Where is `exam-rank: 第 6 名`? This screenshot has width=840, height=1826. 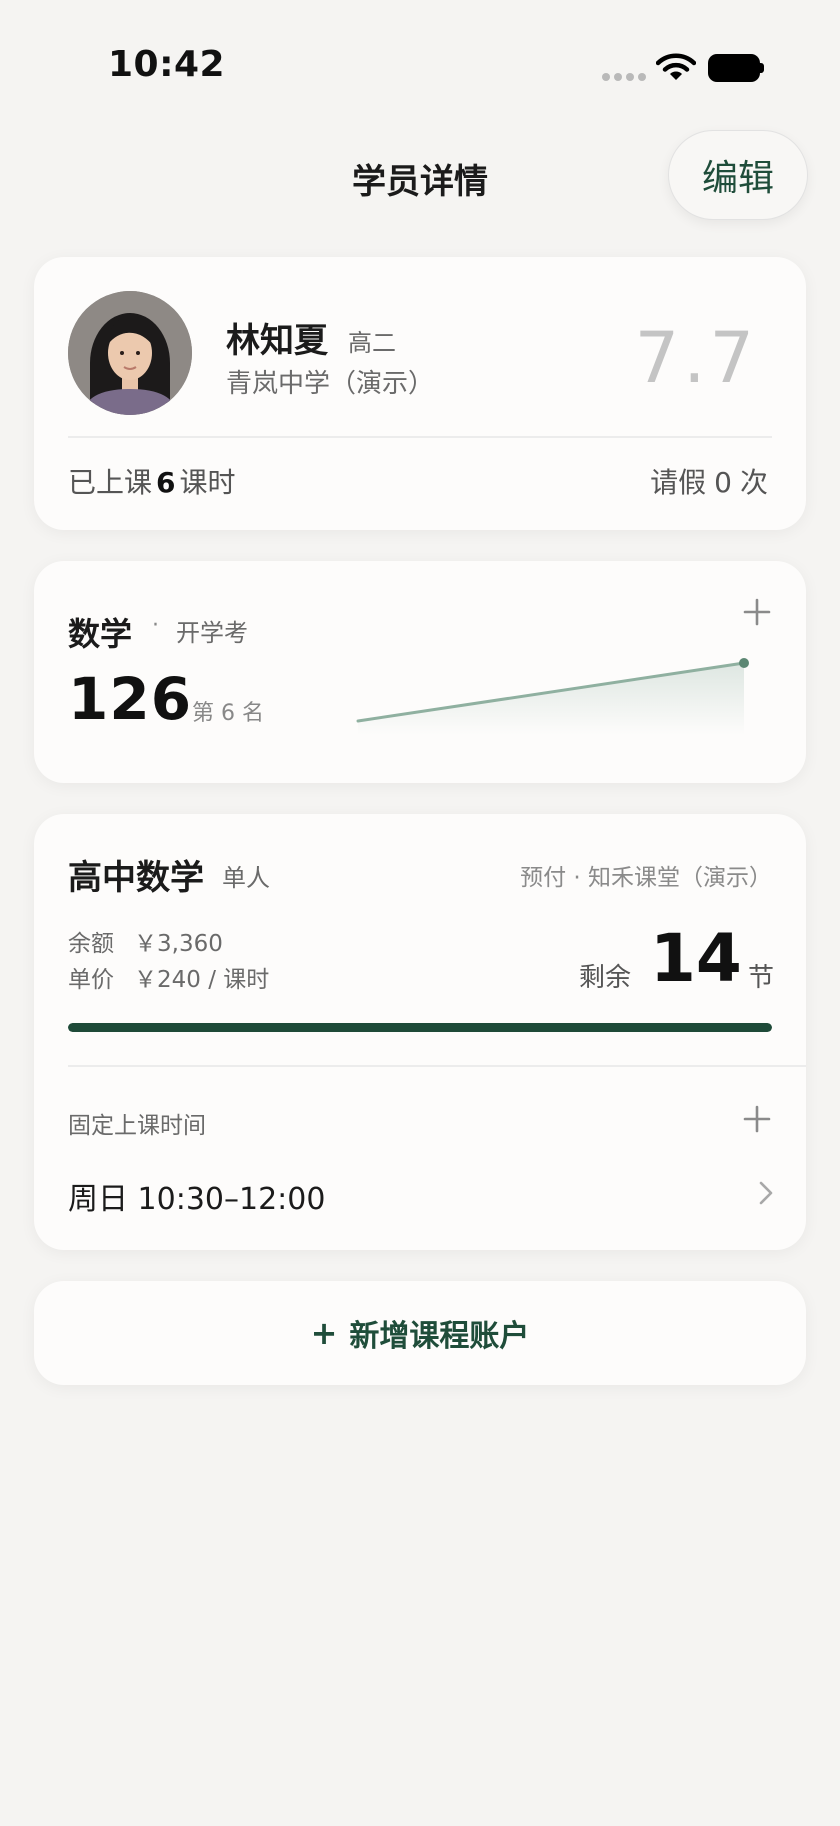 exam-rank: 第 6 名 is located at coordinates (228, 713).